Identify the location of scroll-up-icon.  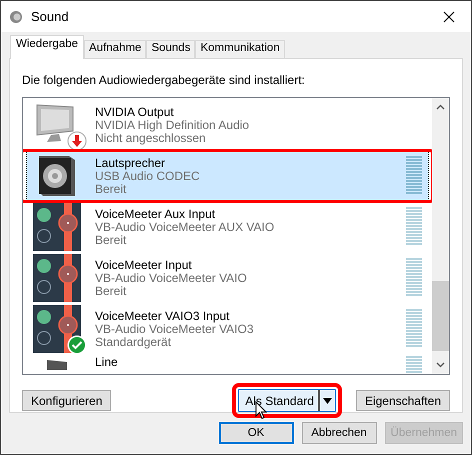
(440, 107).